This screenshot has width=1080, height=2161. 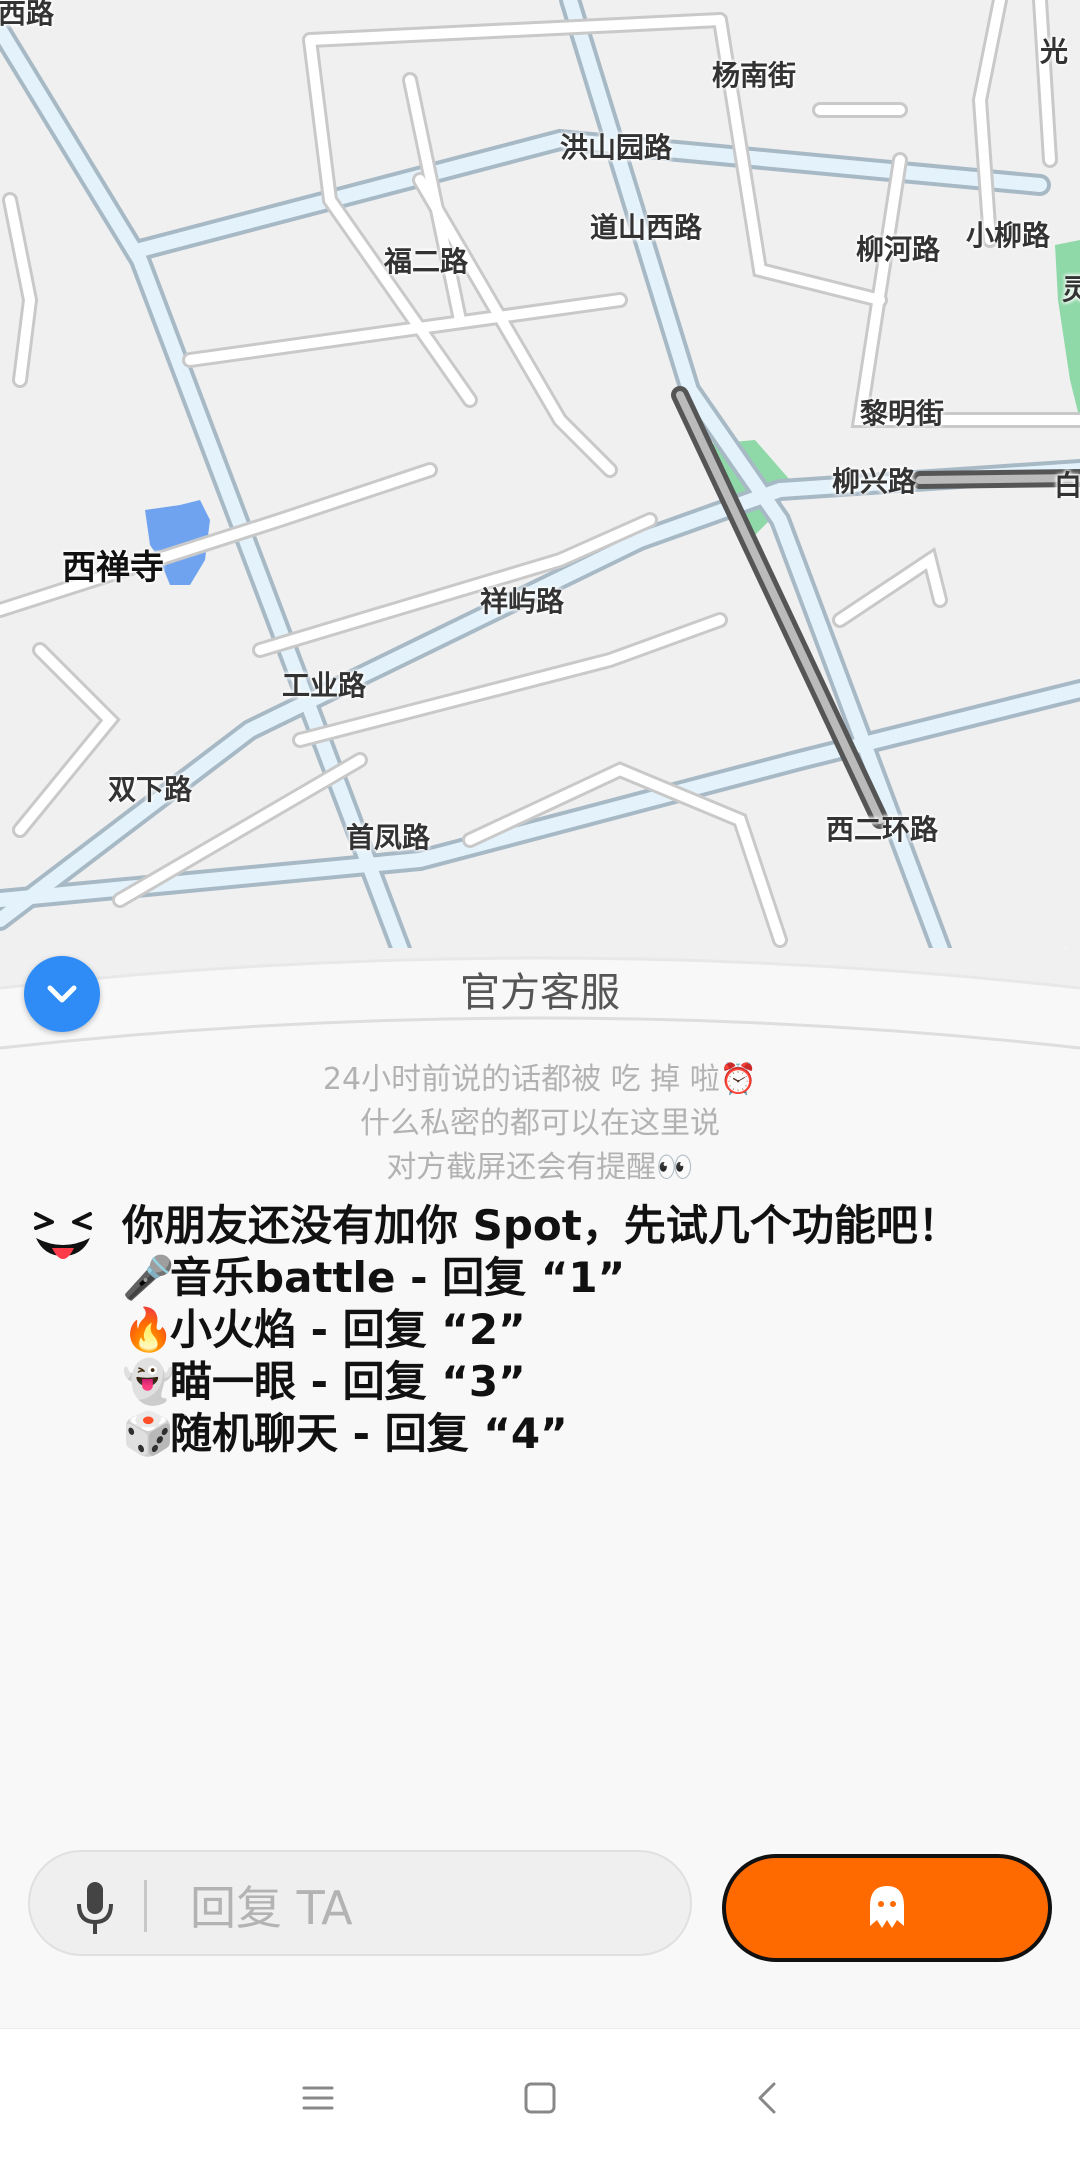 What do you see at coordinates (27, 15) in the screenshot?
I see `map-label: 西路` at bounding box center [27, 15].